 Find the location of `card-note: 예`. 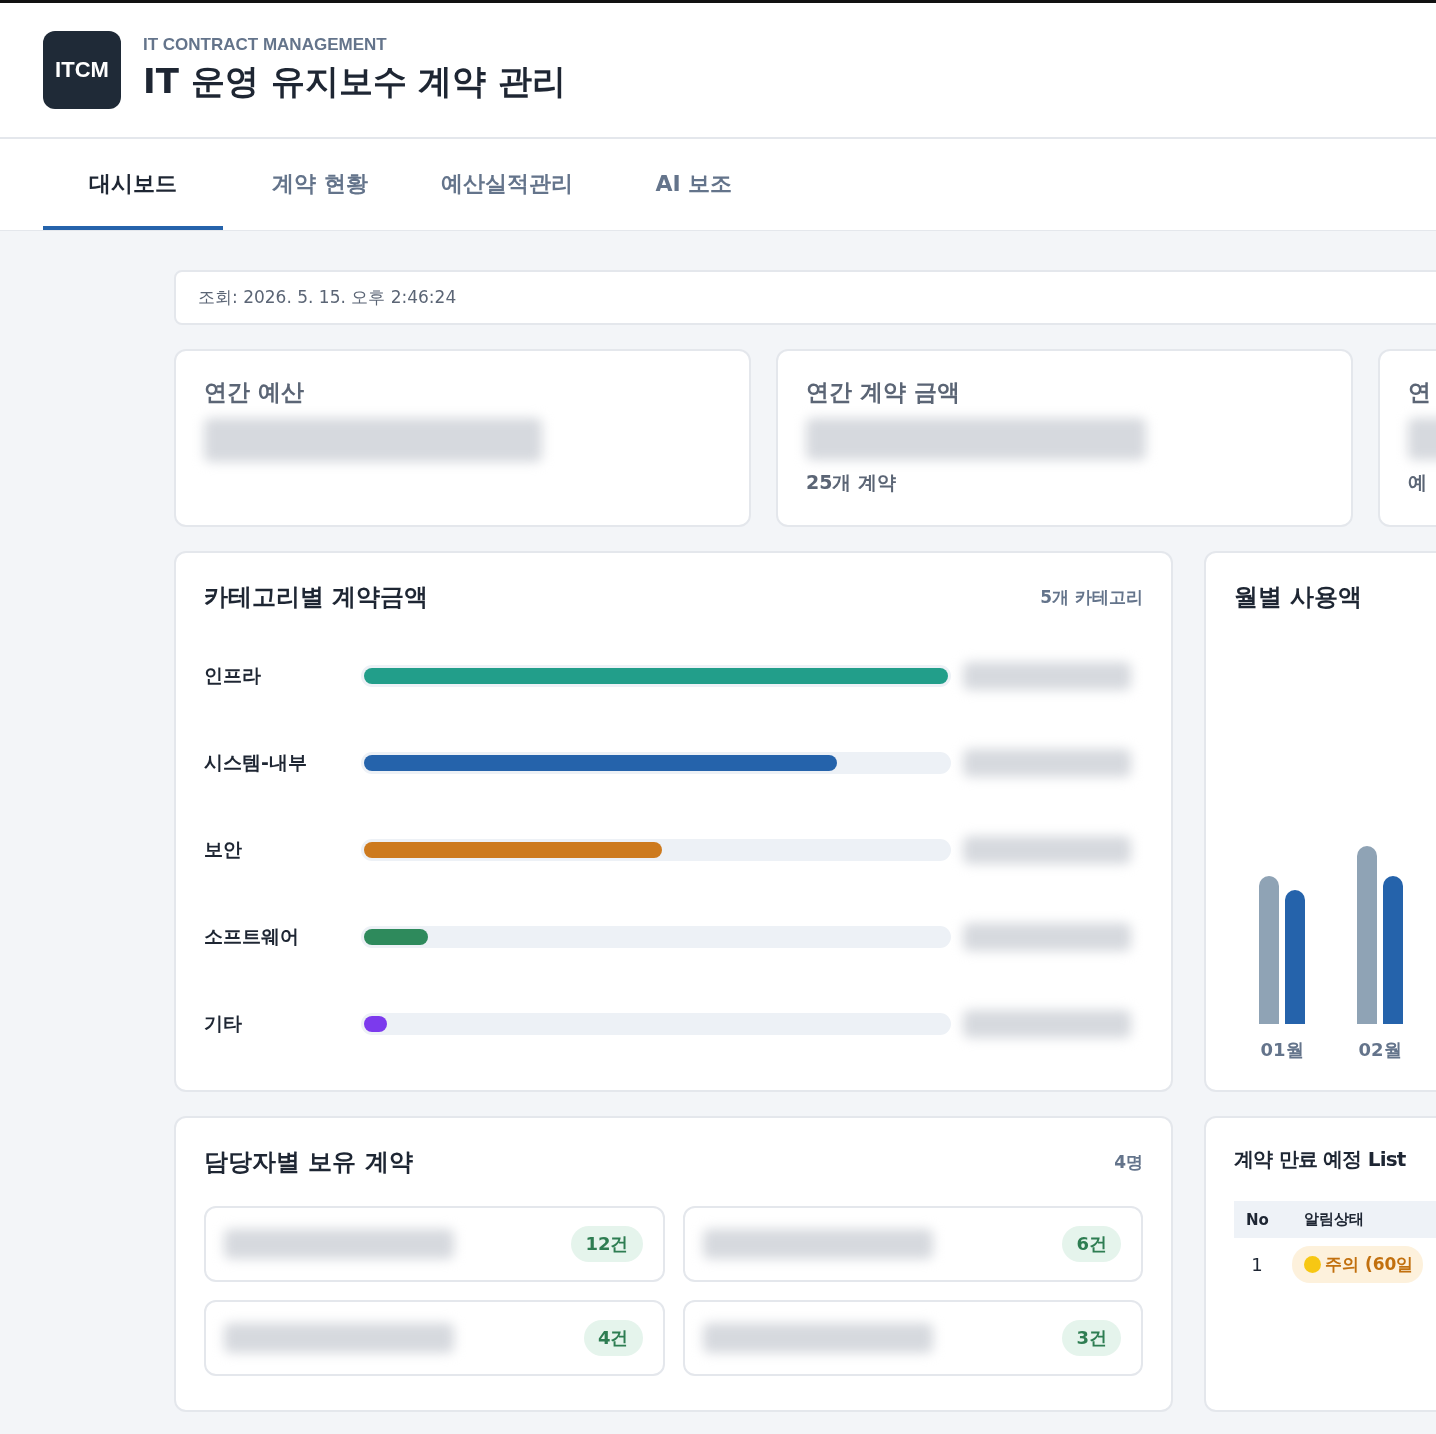

card-note: 예 is located at coordinates (1418, 482).